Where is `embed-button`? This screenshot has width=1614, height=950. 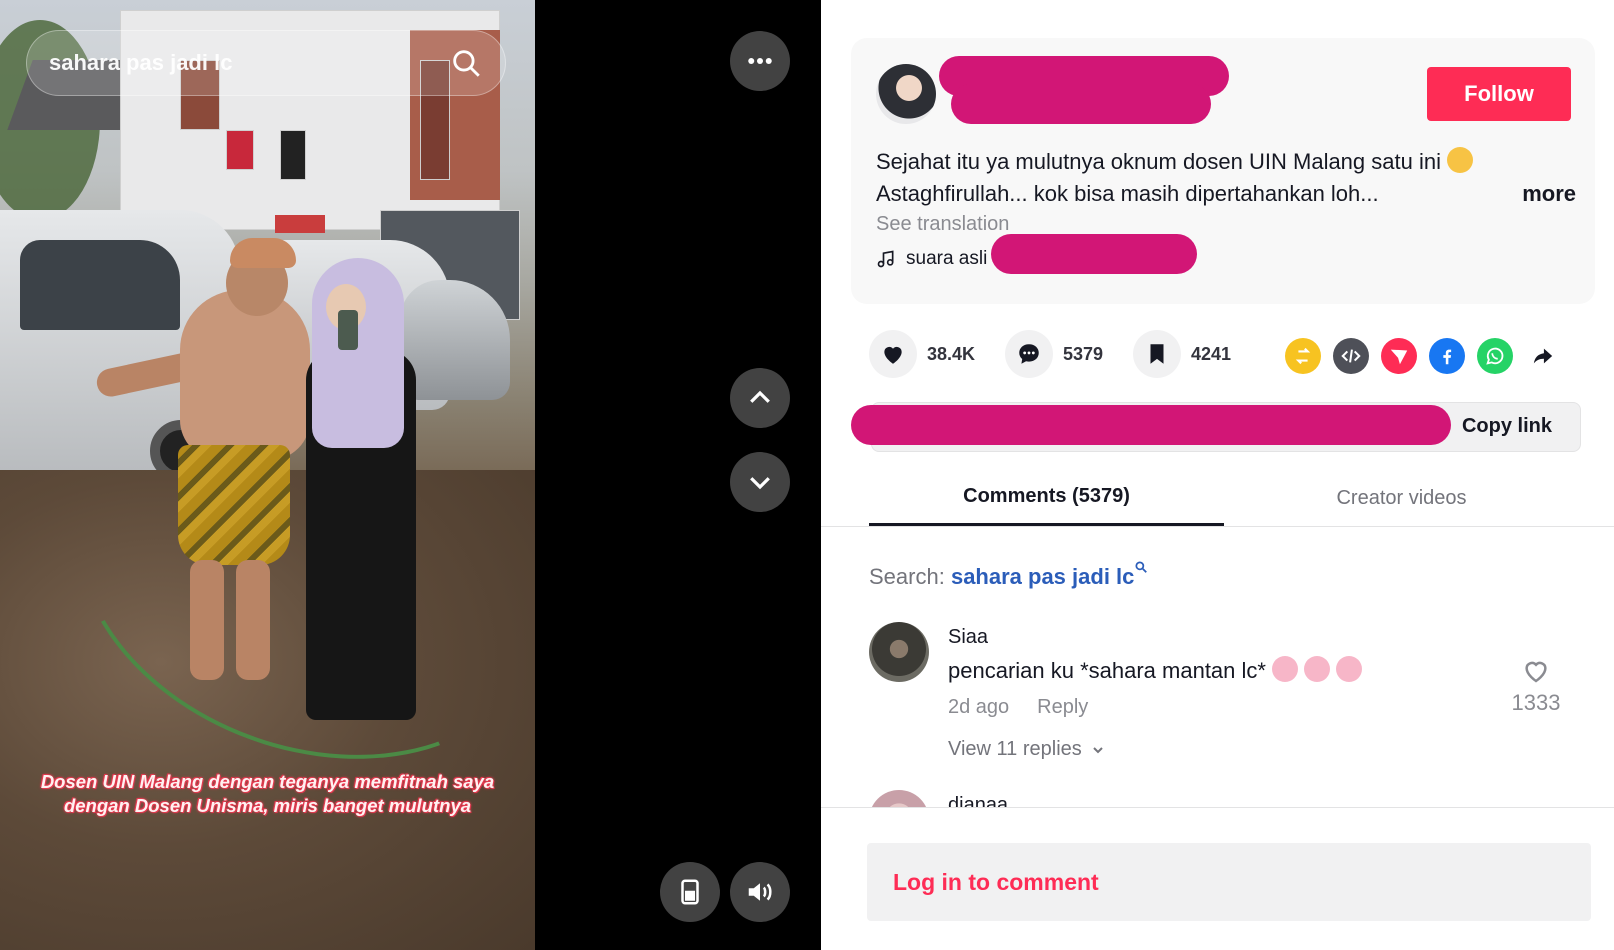 embed-button is located at coordinates (1351, 356).